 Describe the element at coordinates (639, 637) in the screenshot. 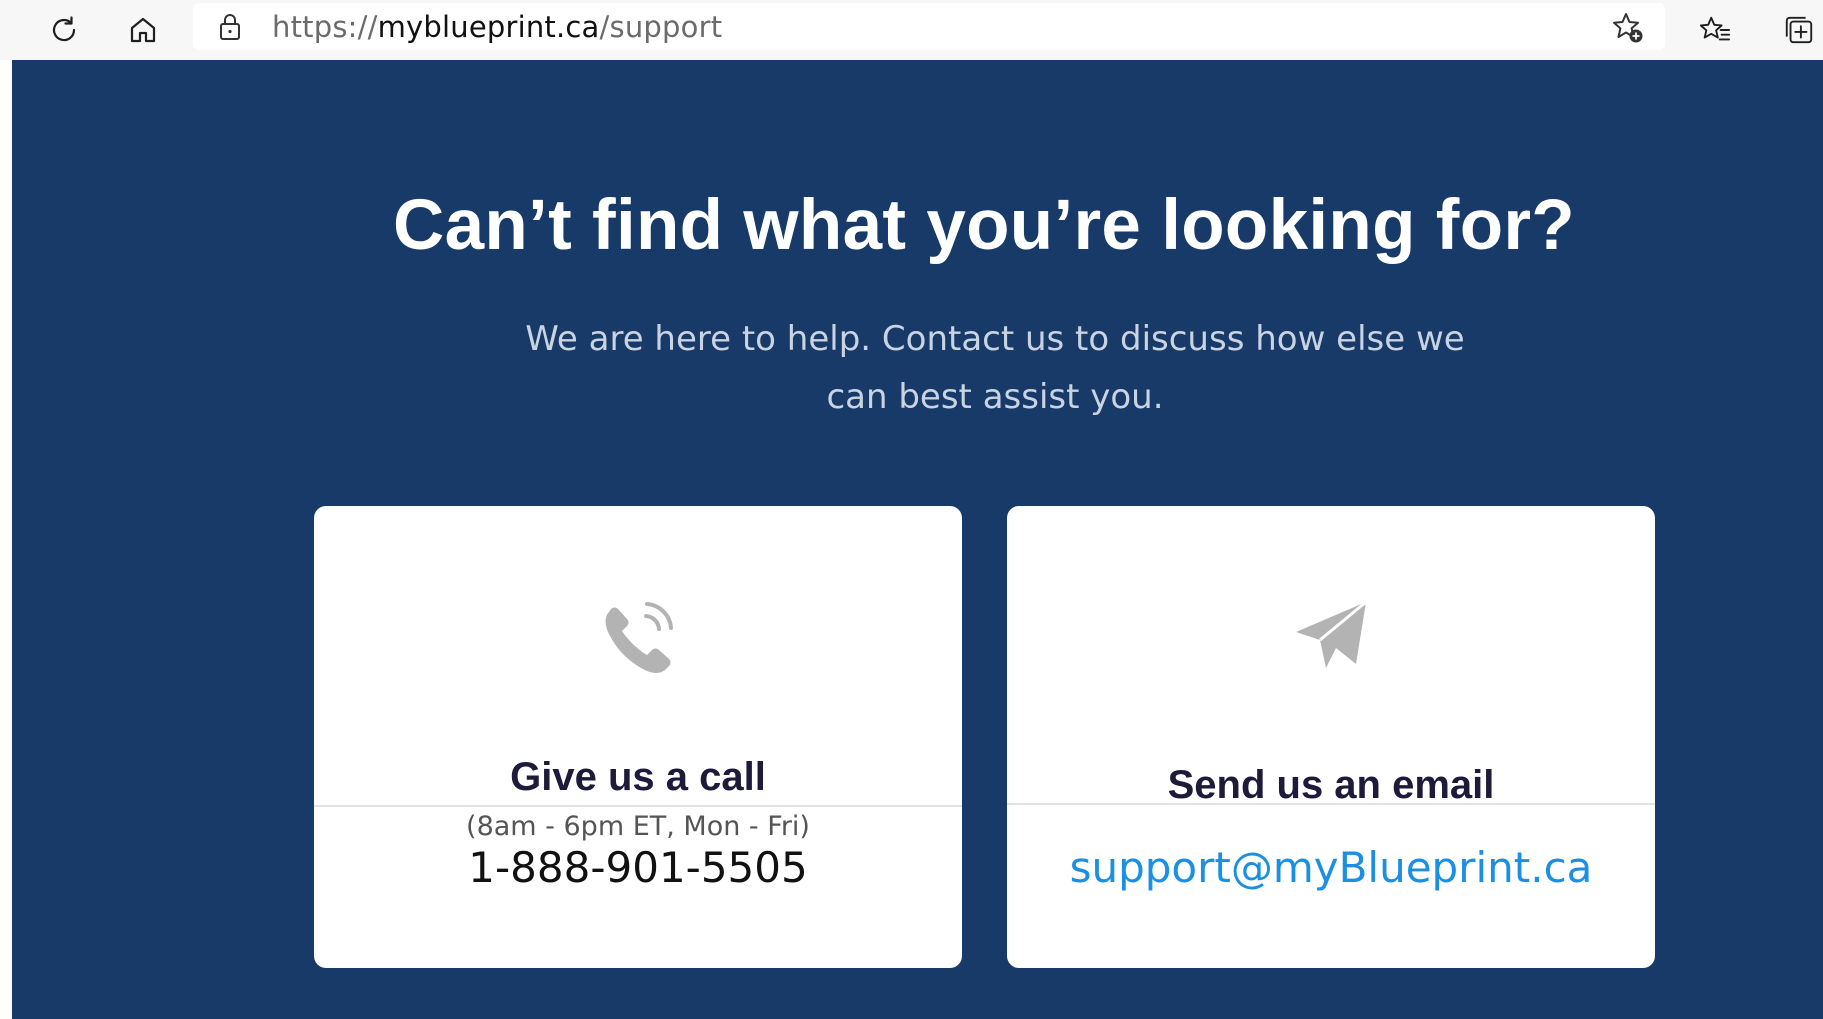

I see `phone-icon` at that location.